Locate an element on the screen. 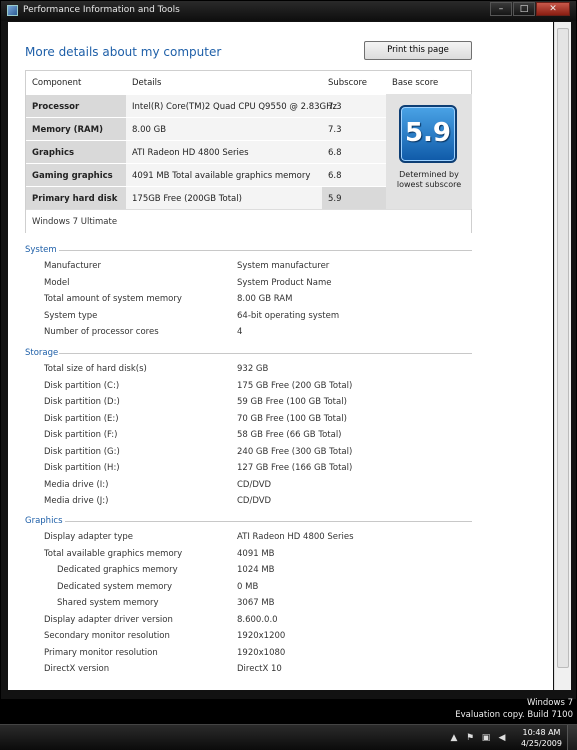 This screenshot has height=750, width=577. detail-row: Total available graphics memory 4091 MB is located at coordinates (248, 553).